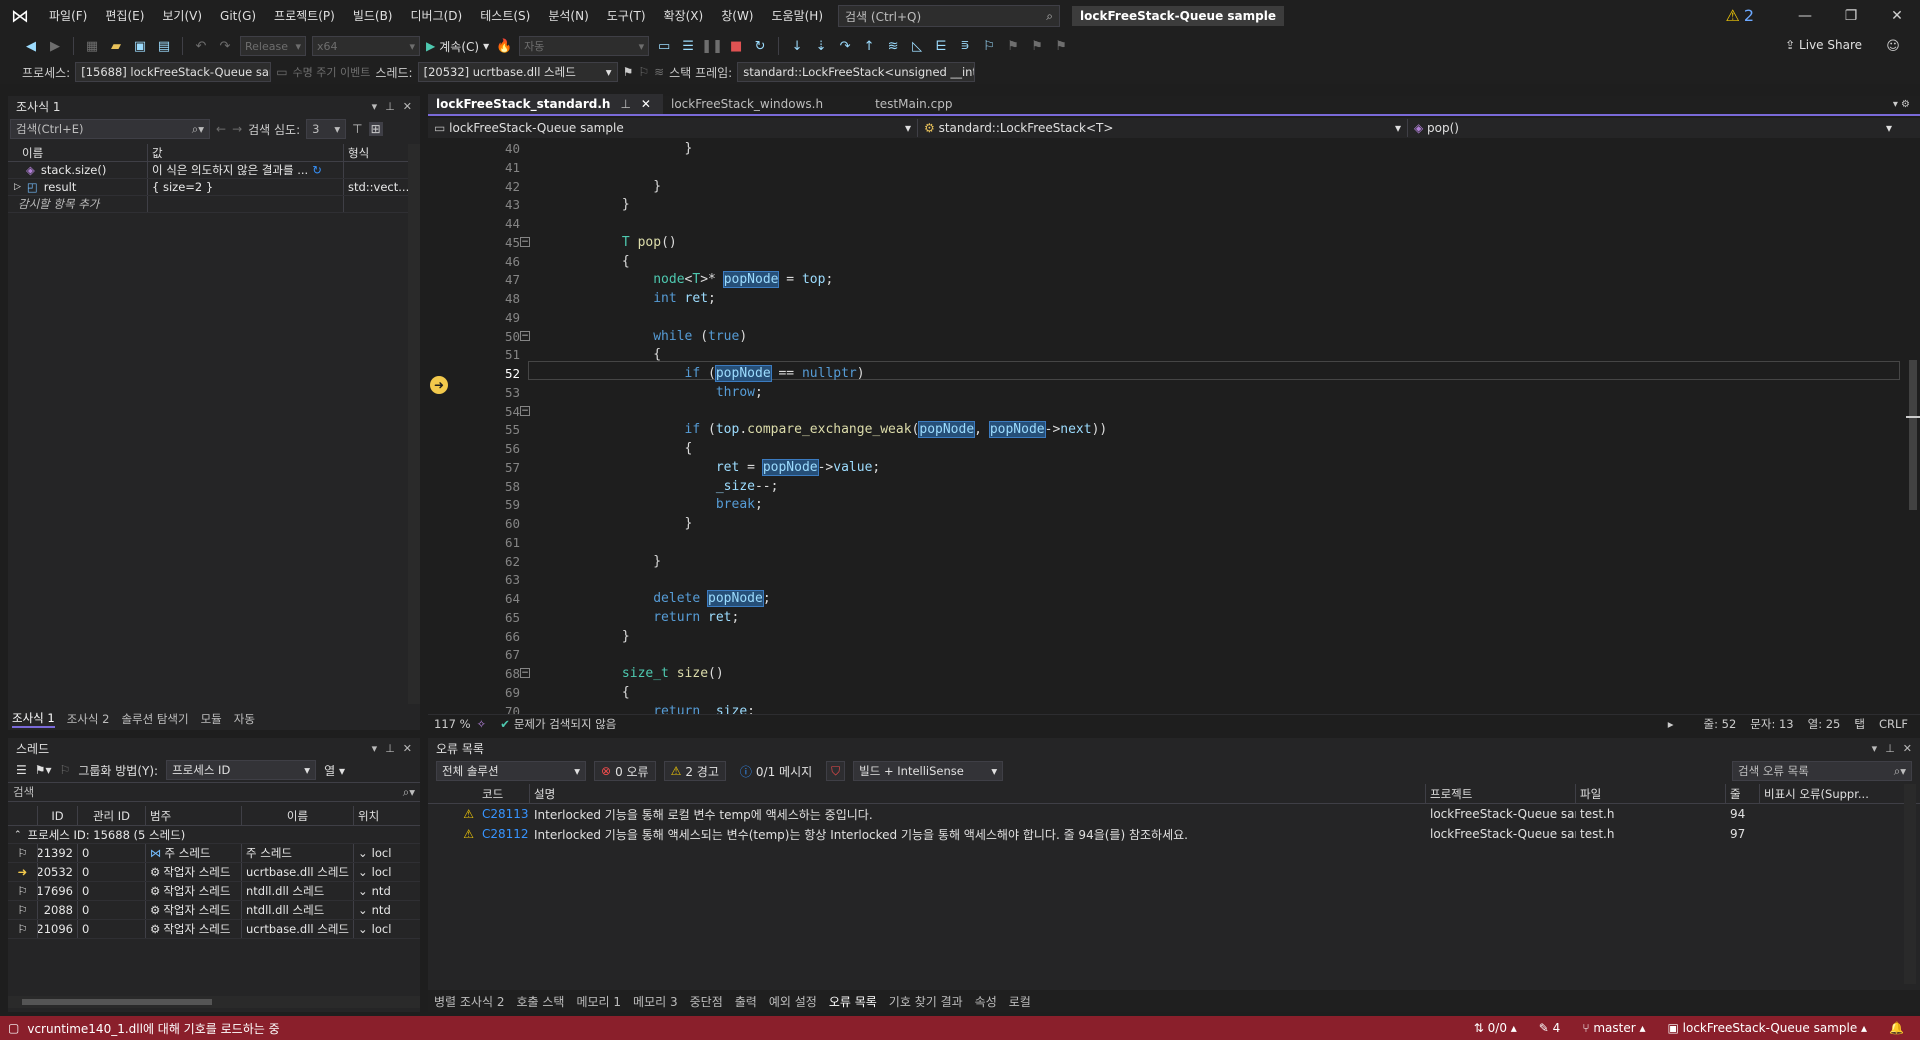 The width and height of the screenshot is (1920, 1040). Describe the element at coordinates (110, 129) in the screenshot. I see `watch-search-input: 검색(Ctrl+E) ⌕▾` at that location.